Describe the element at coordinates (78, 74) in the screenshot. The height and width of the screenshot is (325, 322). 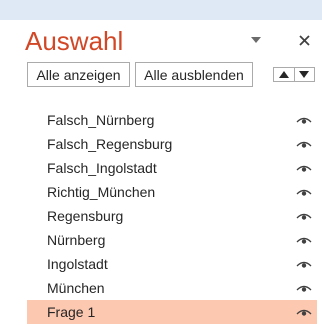
I see `show-all-button: Alle anzeigen` at that location.